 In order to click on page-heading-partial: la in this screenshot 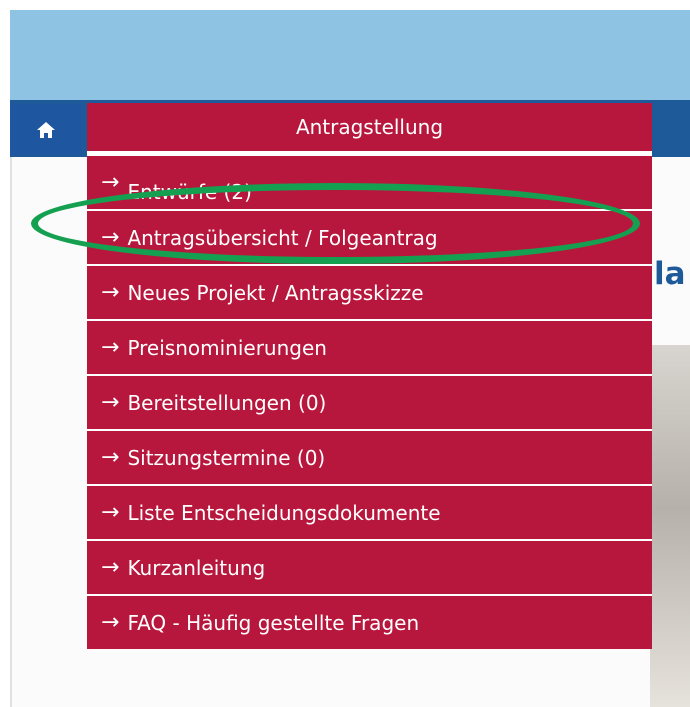, I will do `click(670, 274)`.